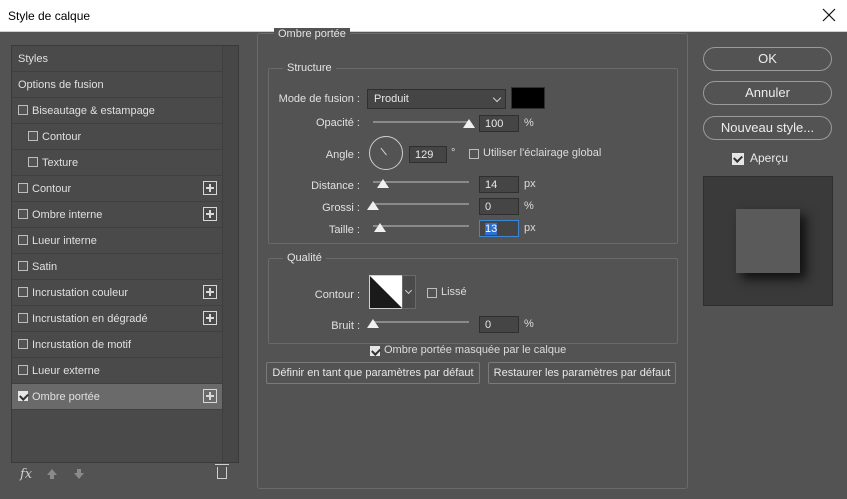 The height and width of the screenshot is (499, 847). I want to click on opacity-slider-thumb, so click(469, 123).